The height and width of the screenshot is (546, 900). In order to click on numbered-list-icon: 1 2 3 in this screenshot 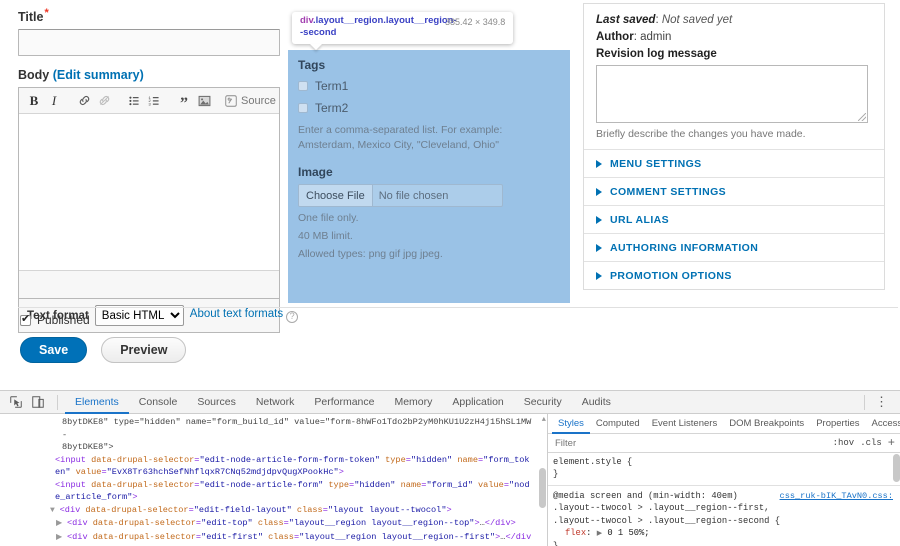, I will do `click(154, 101)`.